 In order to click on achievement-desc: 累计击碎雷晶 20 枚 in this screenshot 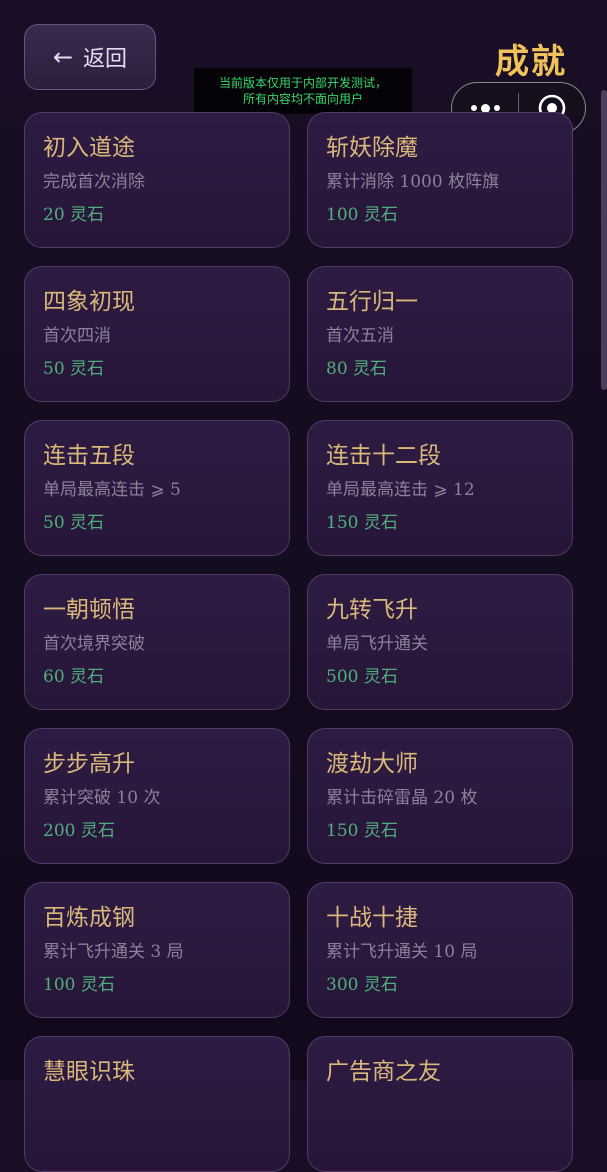, I will do `click(402, 798)`.